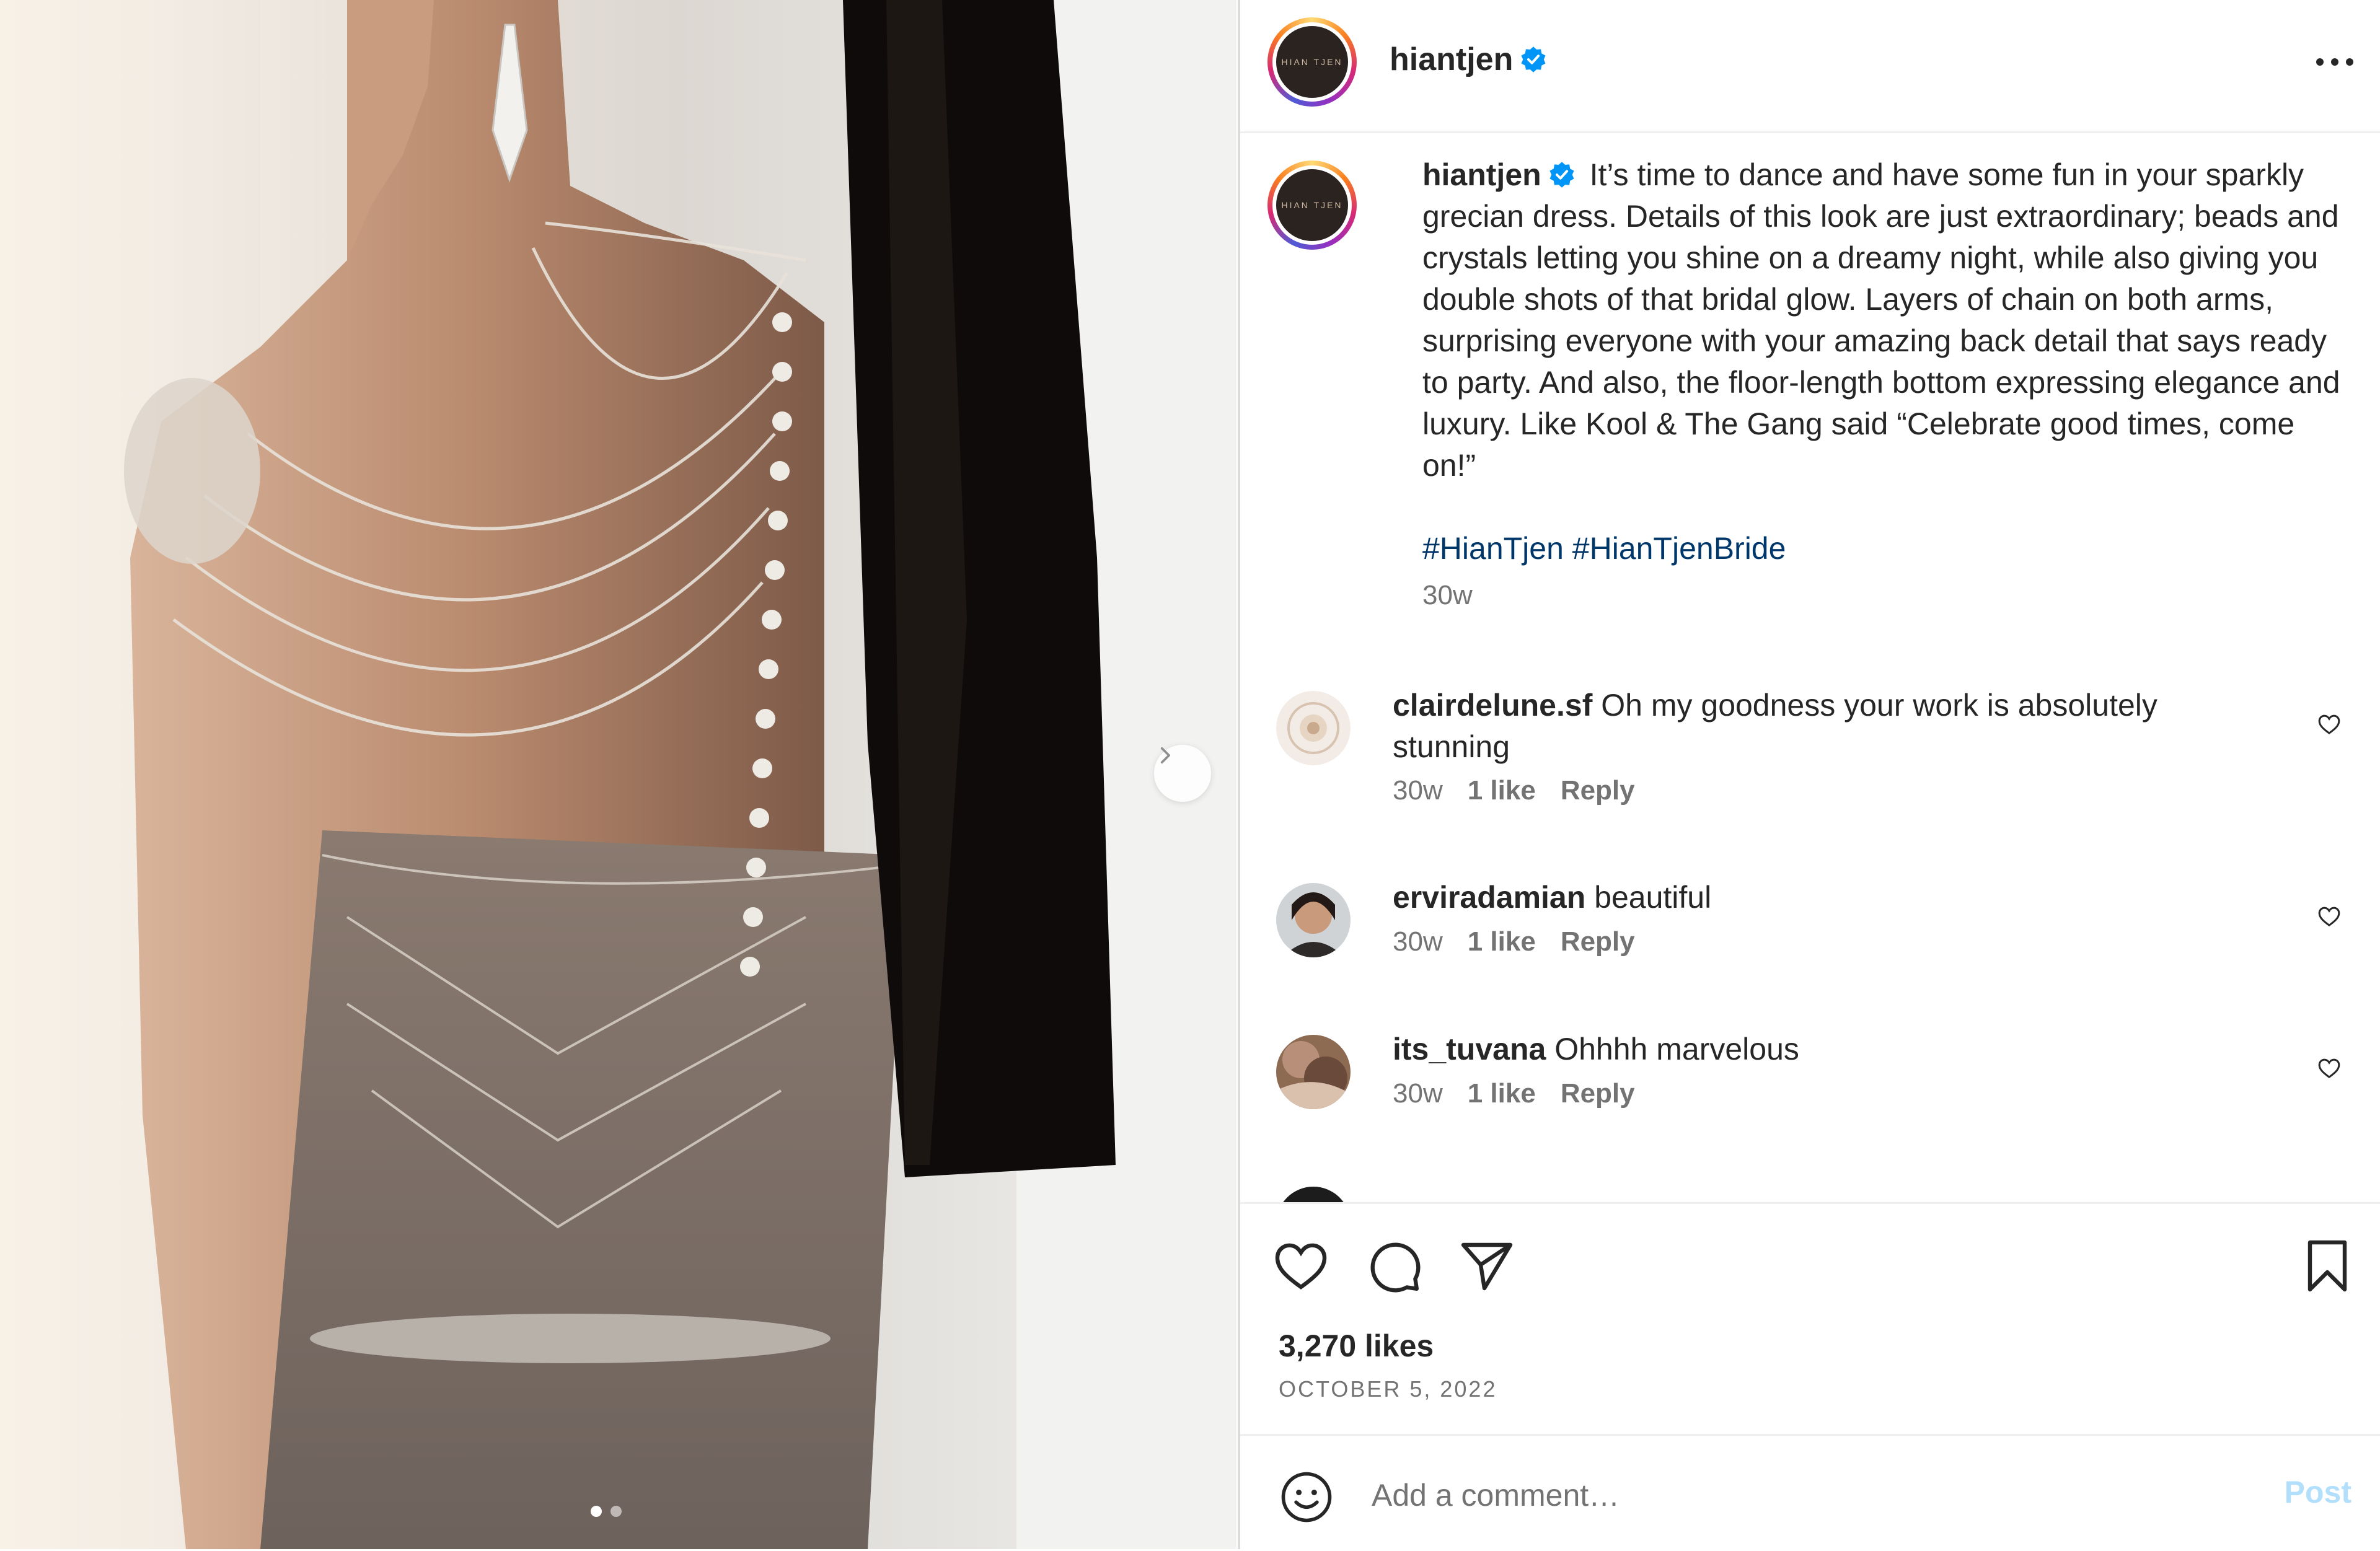 The height and width of the screenshot is (1551, 2380). Describe the element at coordinates (1817, 897) in the screenshot. I see `comment-text-block: erviradamian beautiful` at that location.